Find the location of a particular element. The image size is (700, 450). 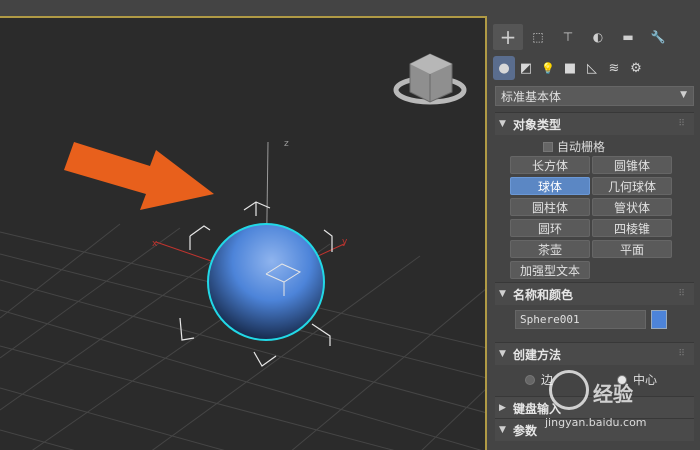

z-axis-label: z is located at coordinates (286, 144).